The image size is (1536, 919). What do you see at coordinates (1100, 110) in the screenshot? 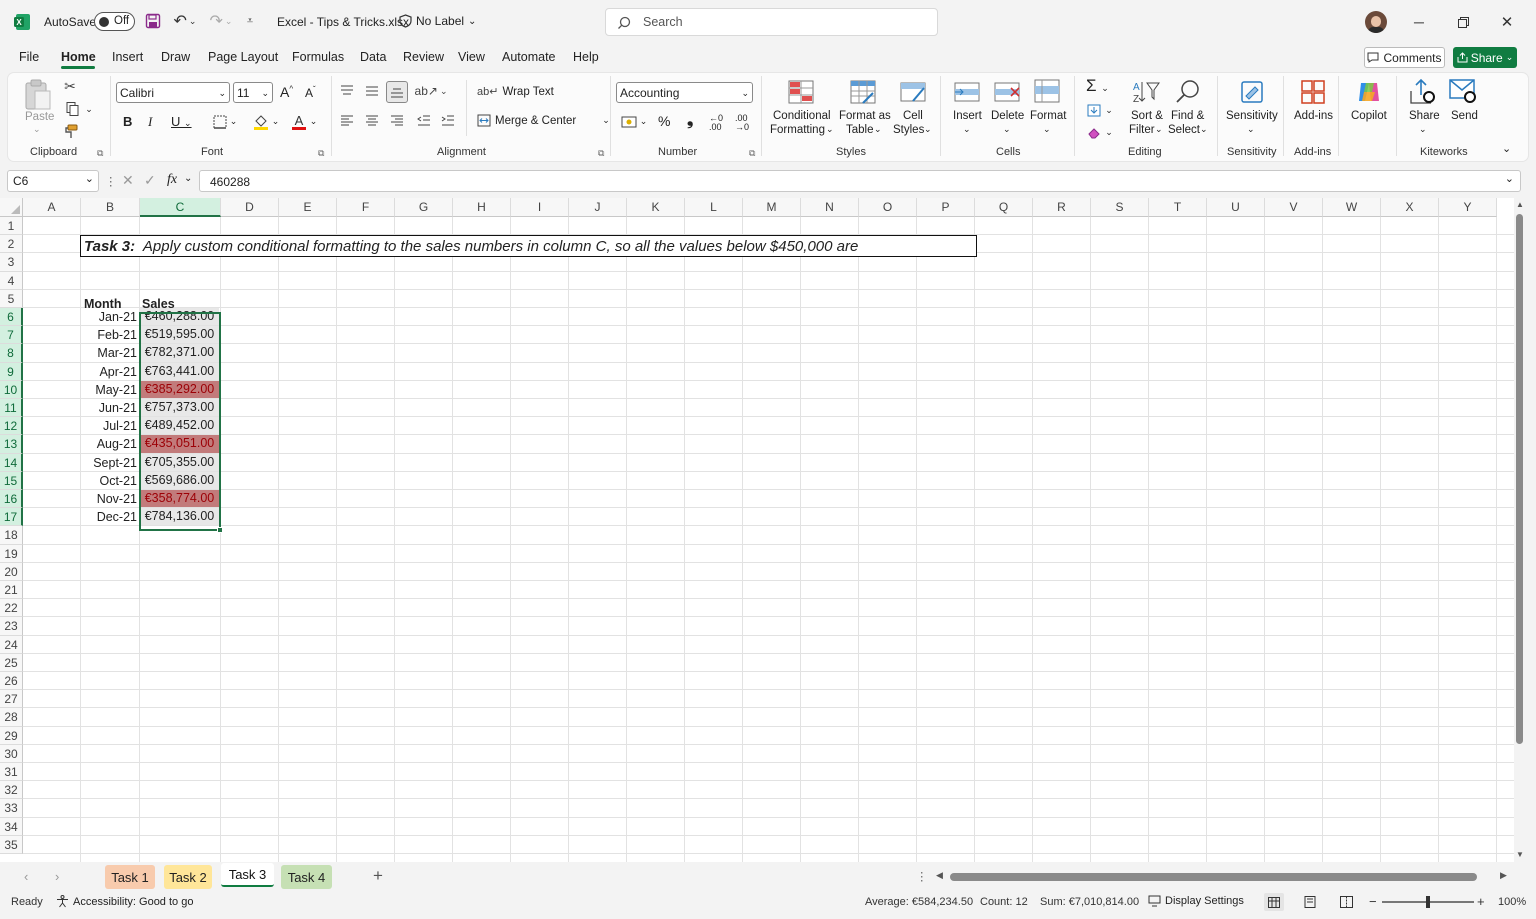
I see `fill-icon: ⌄` at bounding box center [1100, 110].